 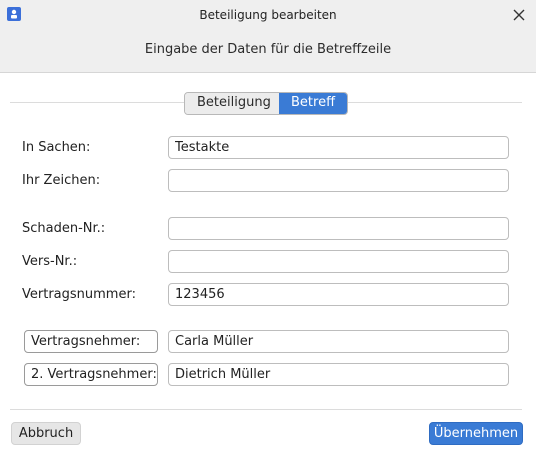 I want to click on title-bar: Beteiligung bearbeiten, so click(x=268, y=15).